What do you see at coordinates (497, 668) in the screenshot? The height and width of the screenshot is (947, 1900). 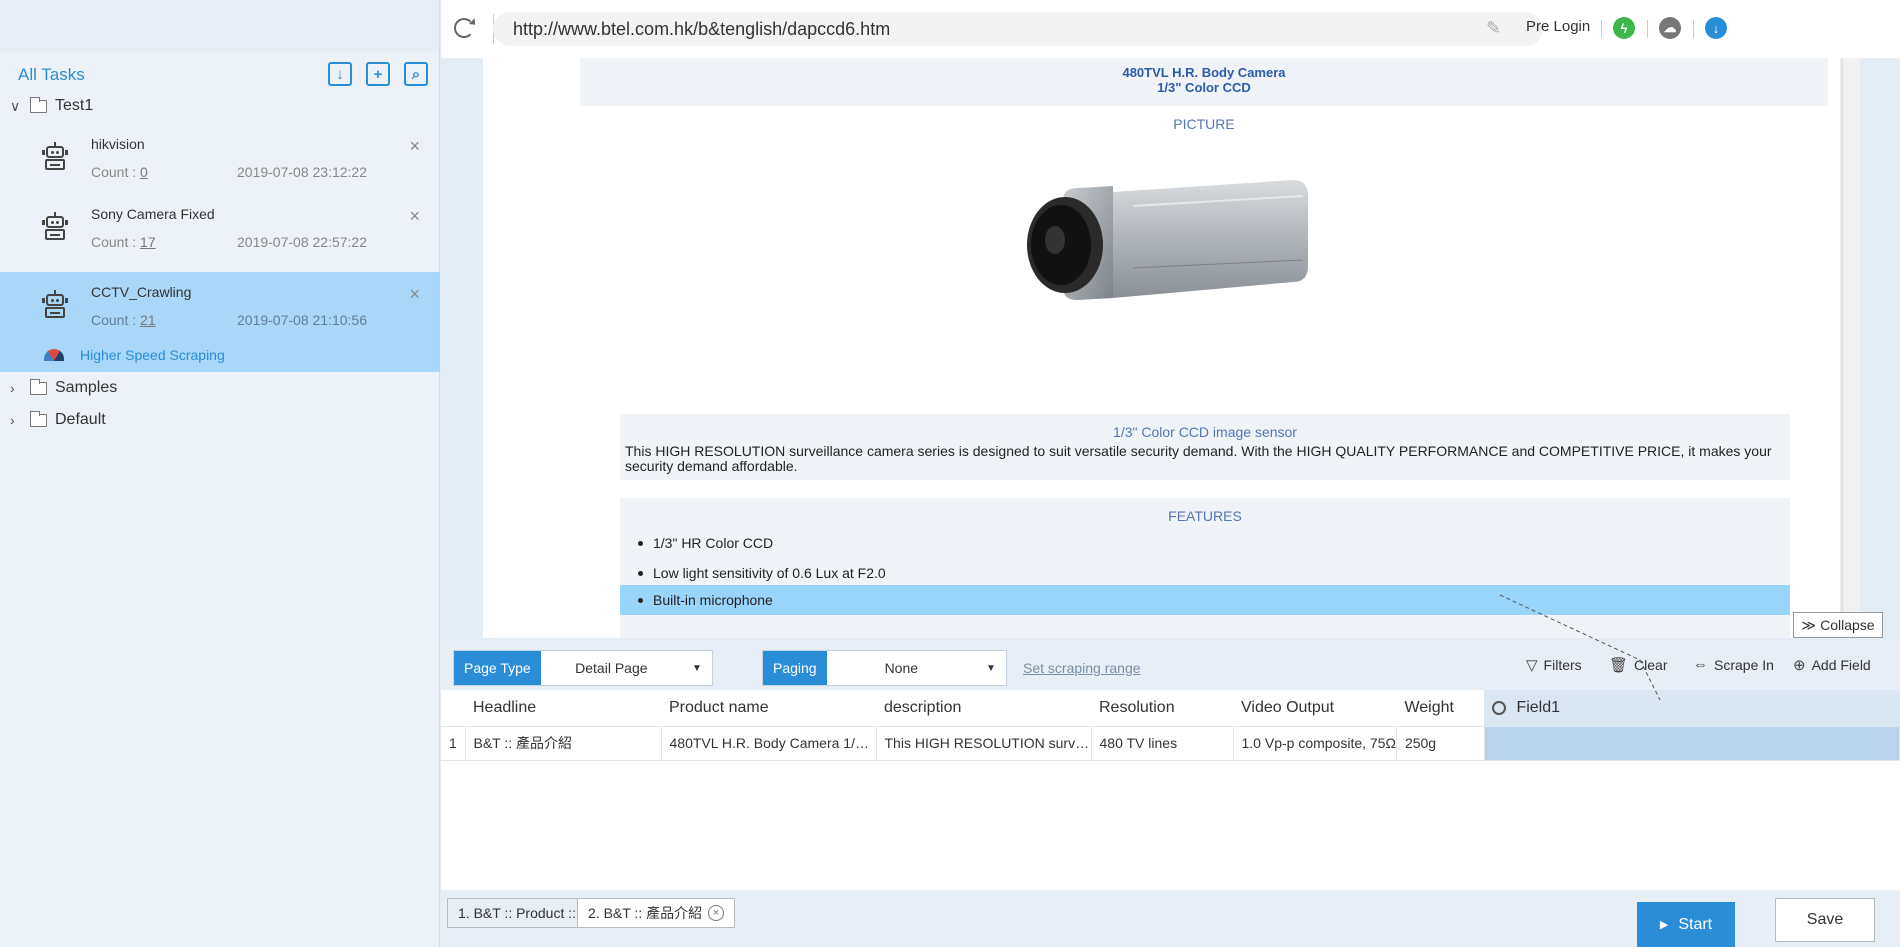 I see `page-type-tag: Page Type` at bounding box center [497, 668].